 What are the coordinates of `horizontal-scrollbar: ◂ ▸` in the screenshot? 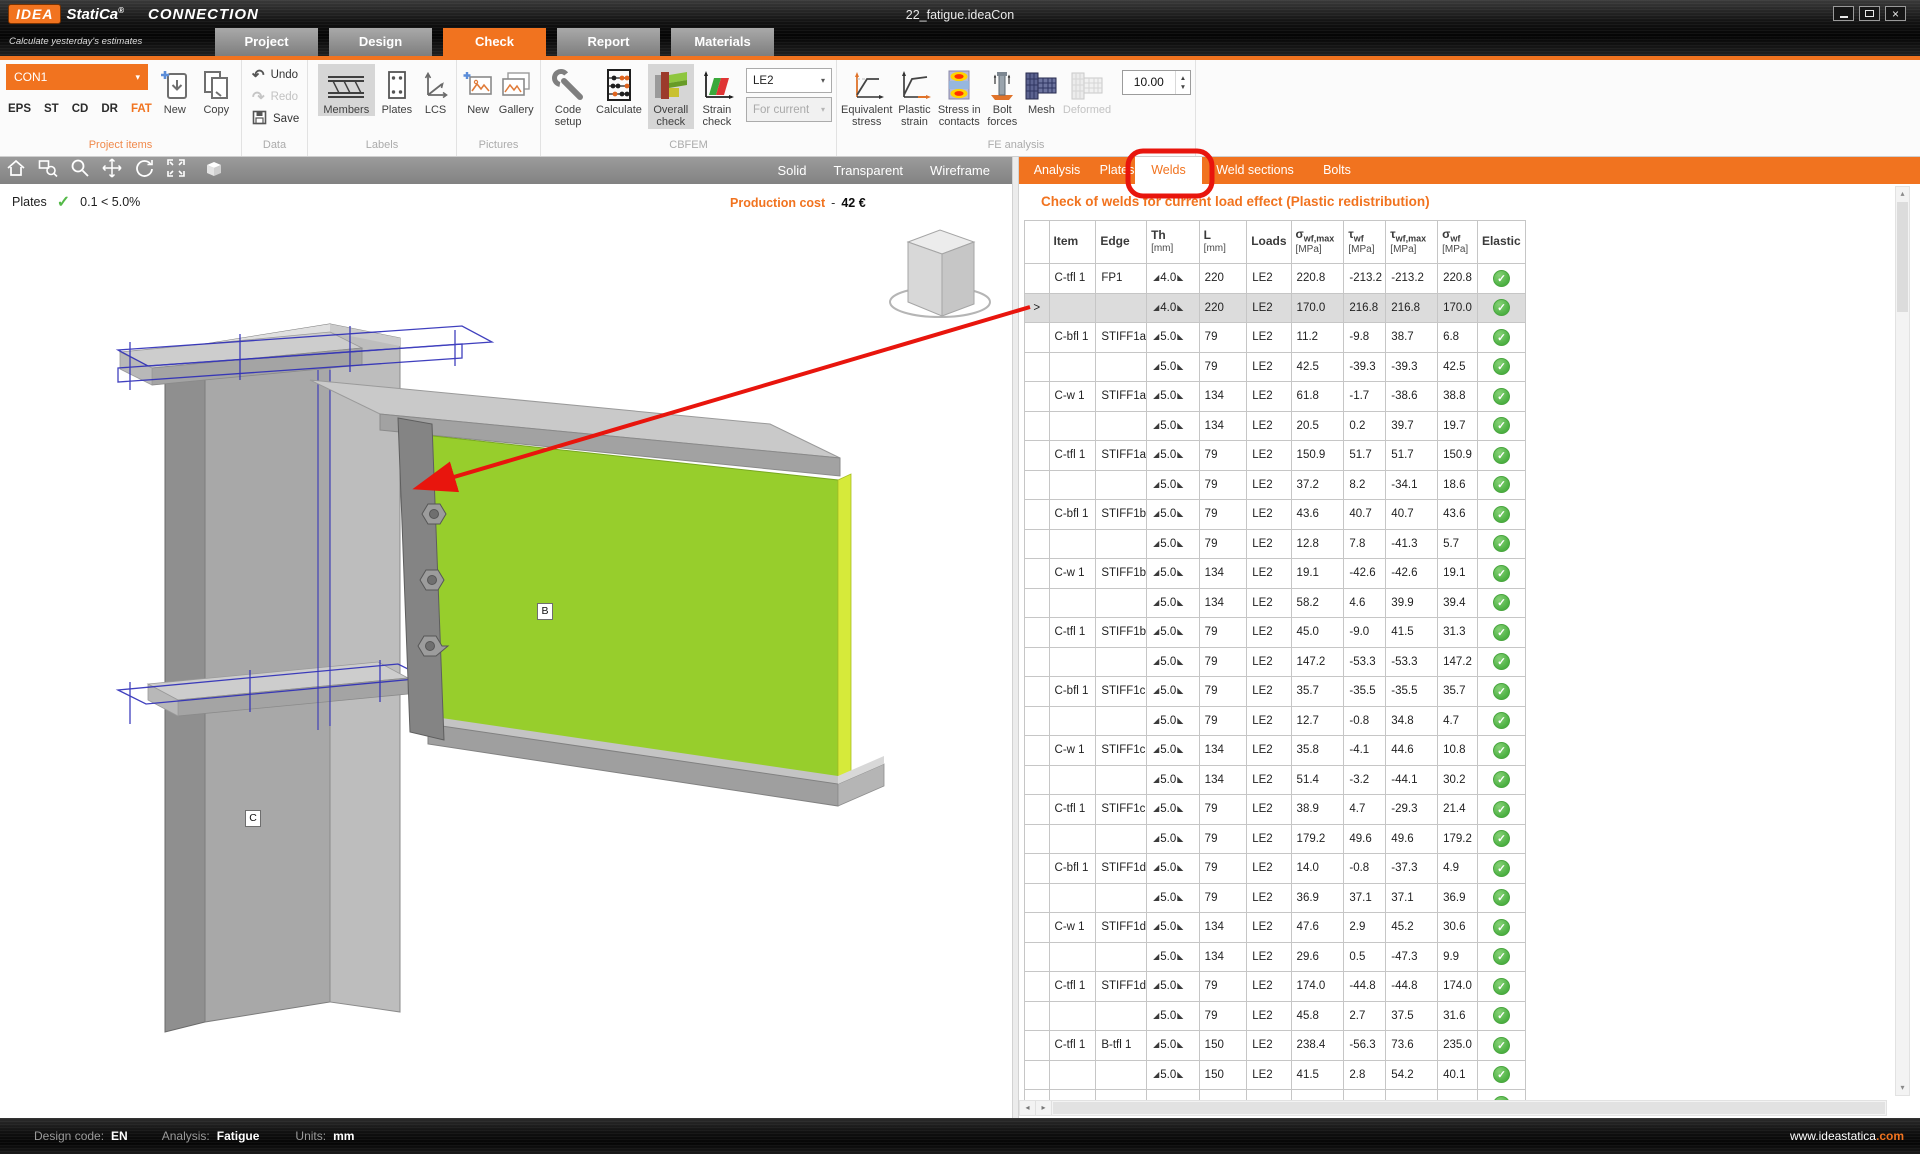 It's located at (1453, 1108).